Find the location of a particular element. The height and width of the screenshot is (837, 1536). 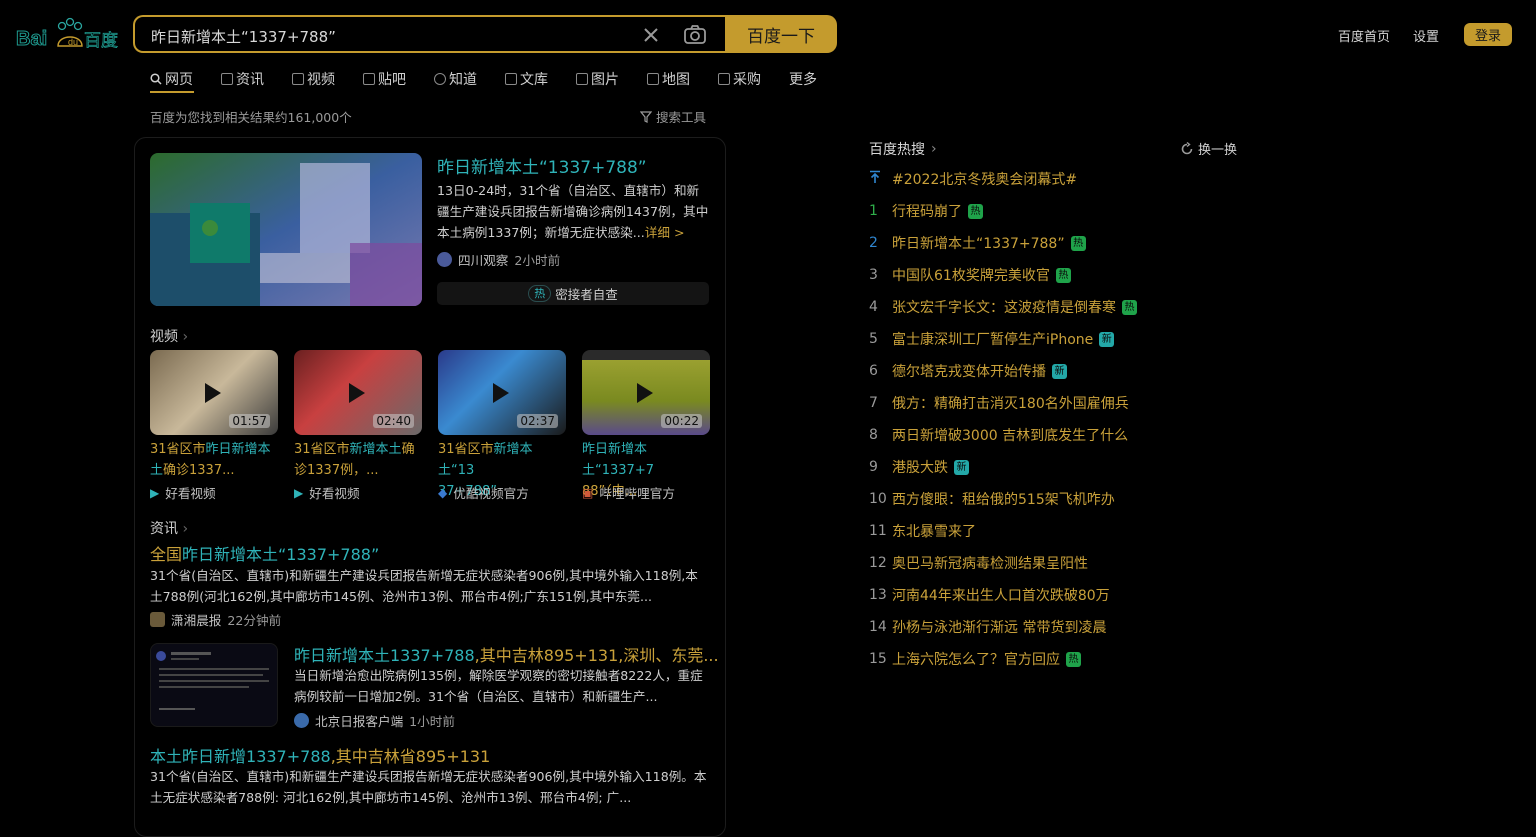

top-result-title: 昨日新增本土“1337+788” is located at coordinates (542, 165).